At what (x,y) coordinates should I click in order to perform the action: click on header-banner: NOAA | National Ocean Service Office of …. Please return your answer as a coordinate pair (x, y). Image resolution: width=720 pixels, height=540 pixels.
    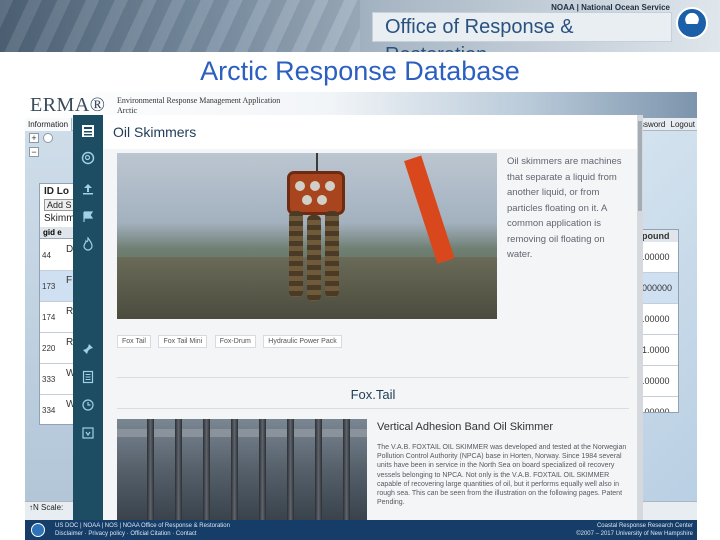
    Looking at the image, I should click on (360, 26).